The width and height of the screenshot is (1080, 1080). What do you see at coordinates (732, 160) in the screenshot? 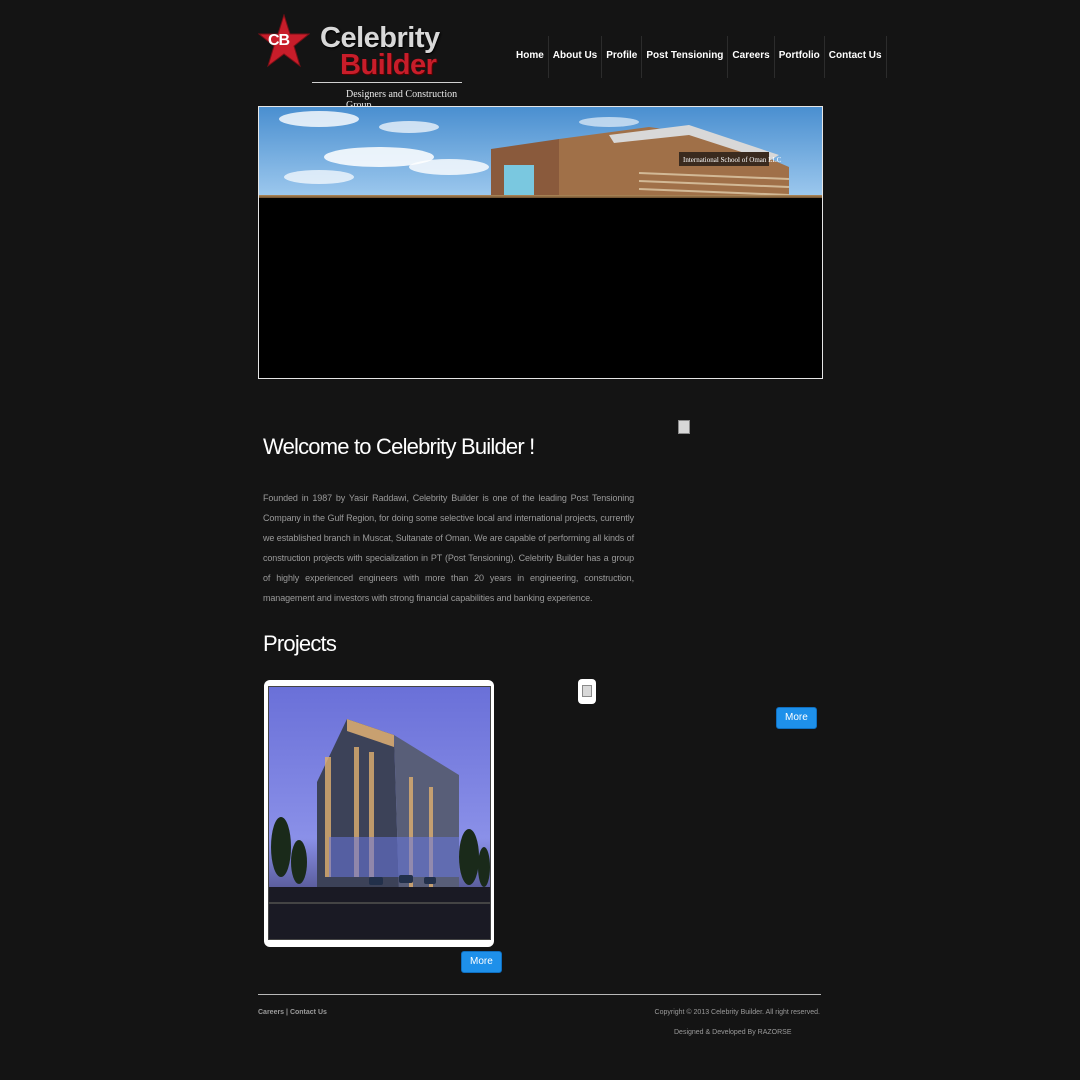
I see `banner-sign-text: International School of Oman LLC` at bounding box center [732, 160].